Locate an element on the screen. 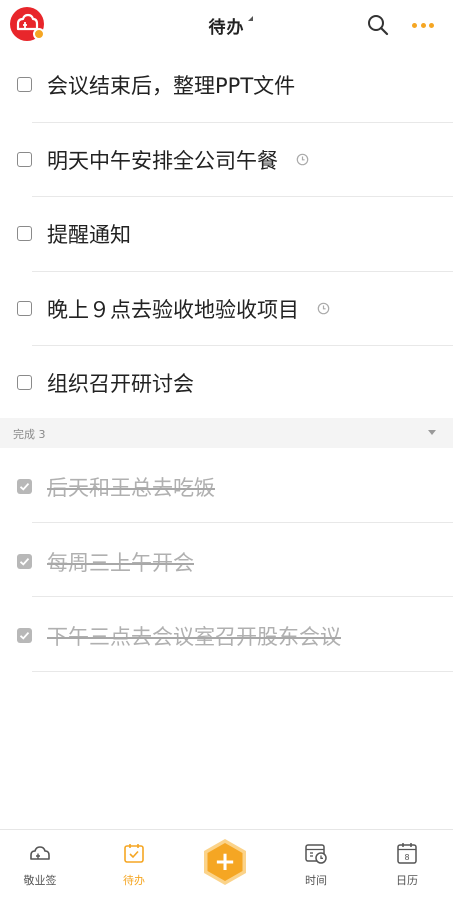 This screenshot has width=453, height=903. todo-text: 会议结束后，整理PPT文件 is located at coordinates (171, 85).